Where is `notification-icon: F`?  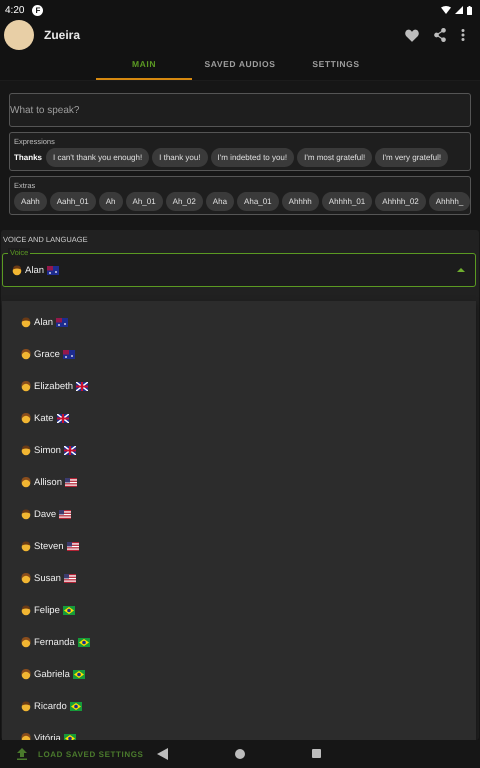 notification-icon: F is located at coordinates (38, 10).